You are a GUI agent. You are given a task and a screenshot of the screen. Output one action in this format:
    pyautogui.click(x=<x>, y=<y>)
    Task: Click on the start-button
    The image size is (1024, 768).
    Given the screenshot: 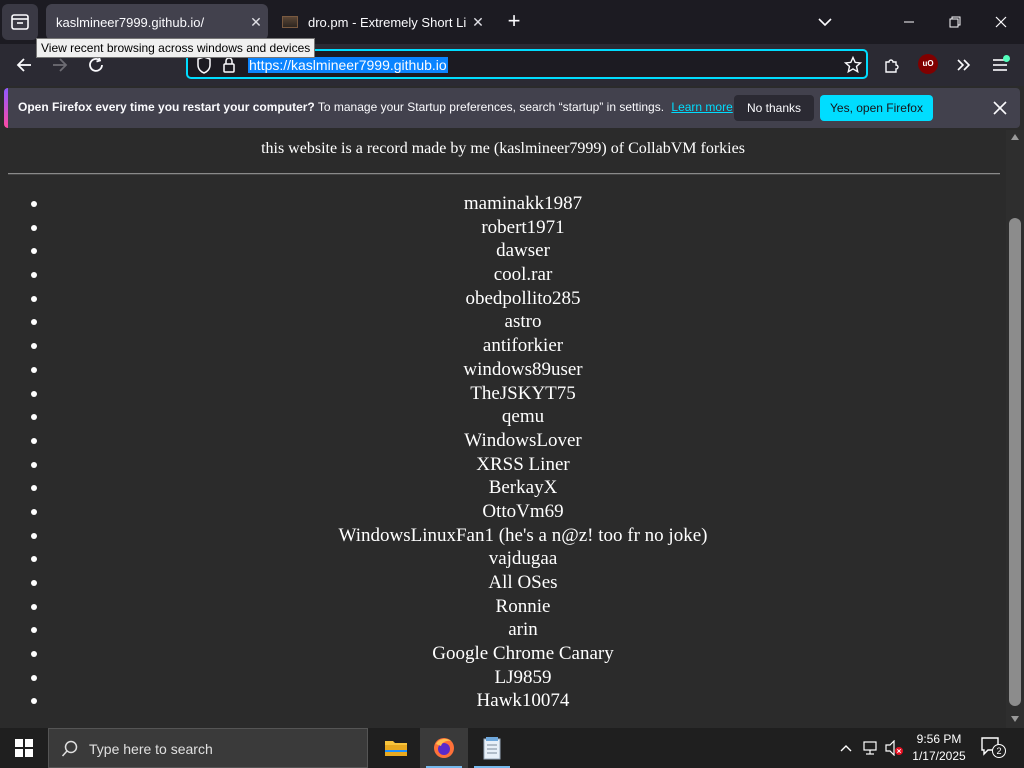 What is the action you would take?
    pyautogui.click(x=24, y=748)
    